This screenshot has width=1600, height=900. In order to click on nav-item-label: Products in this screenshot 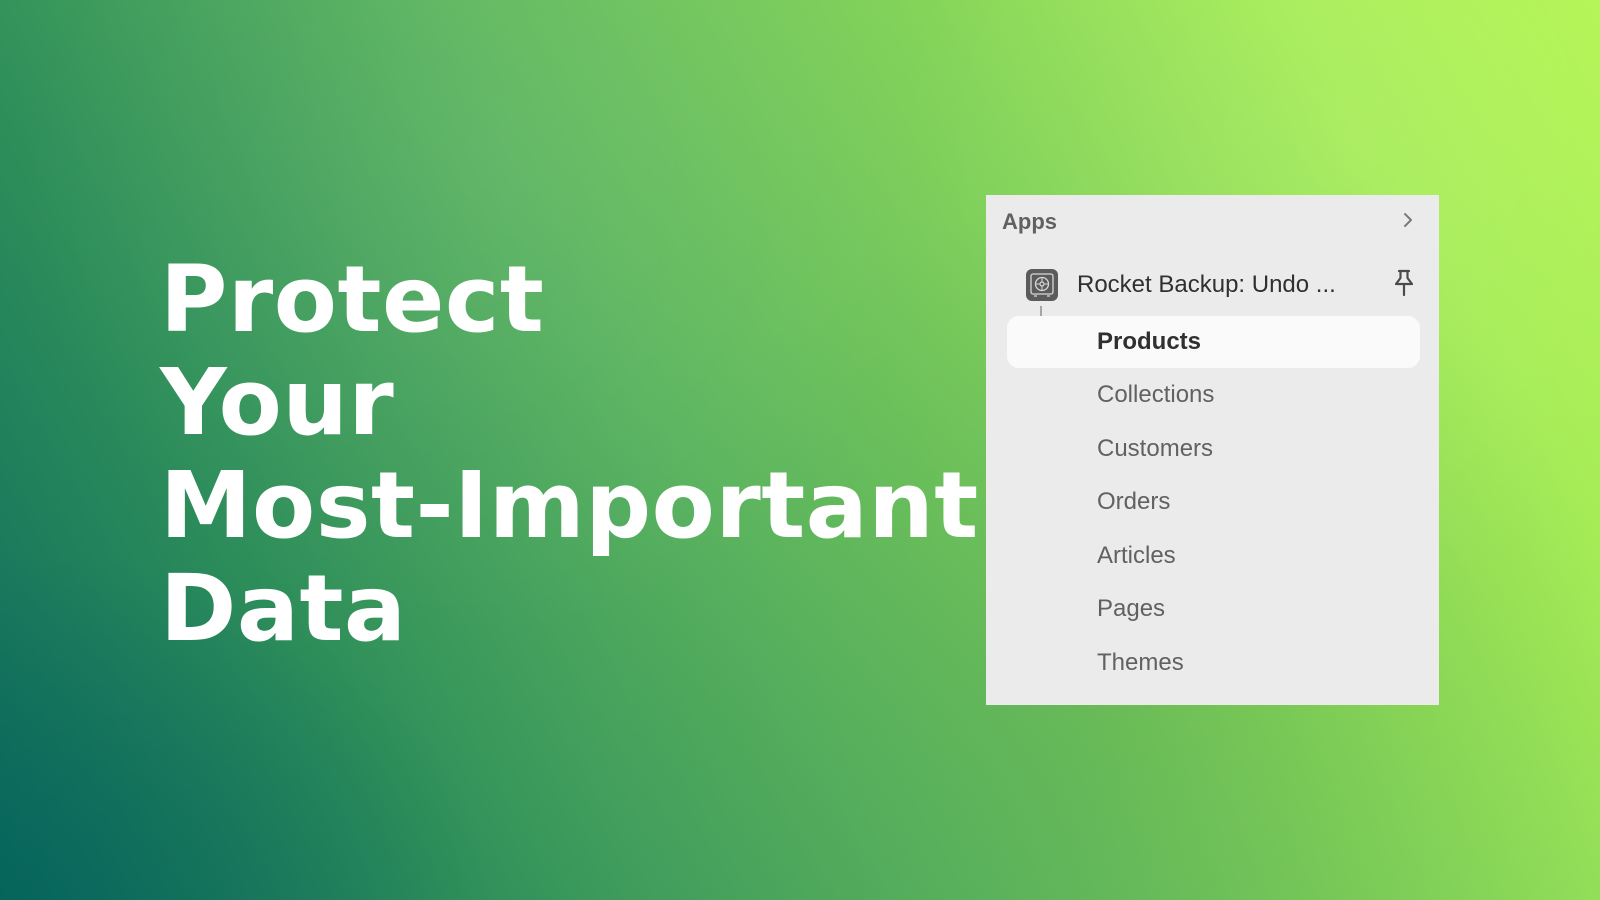, I will do `click(1149, 341)`.